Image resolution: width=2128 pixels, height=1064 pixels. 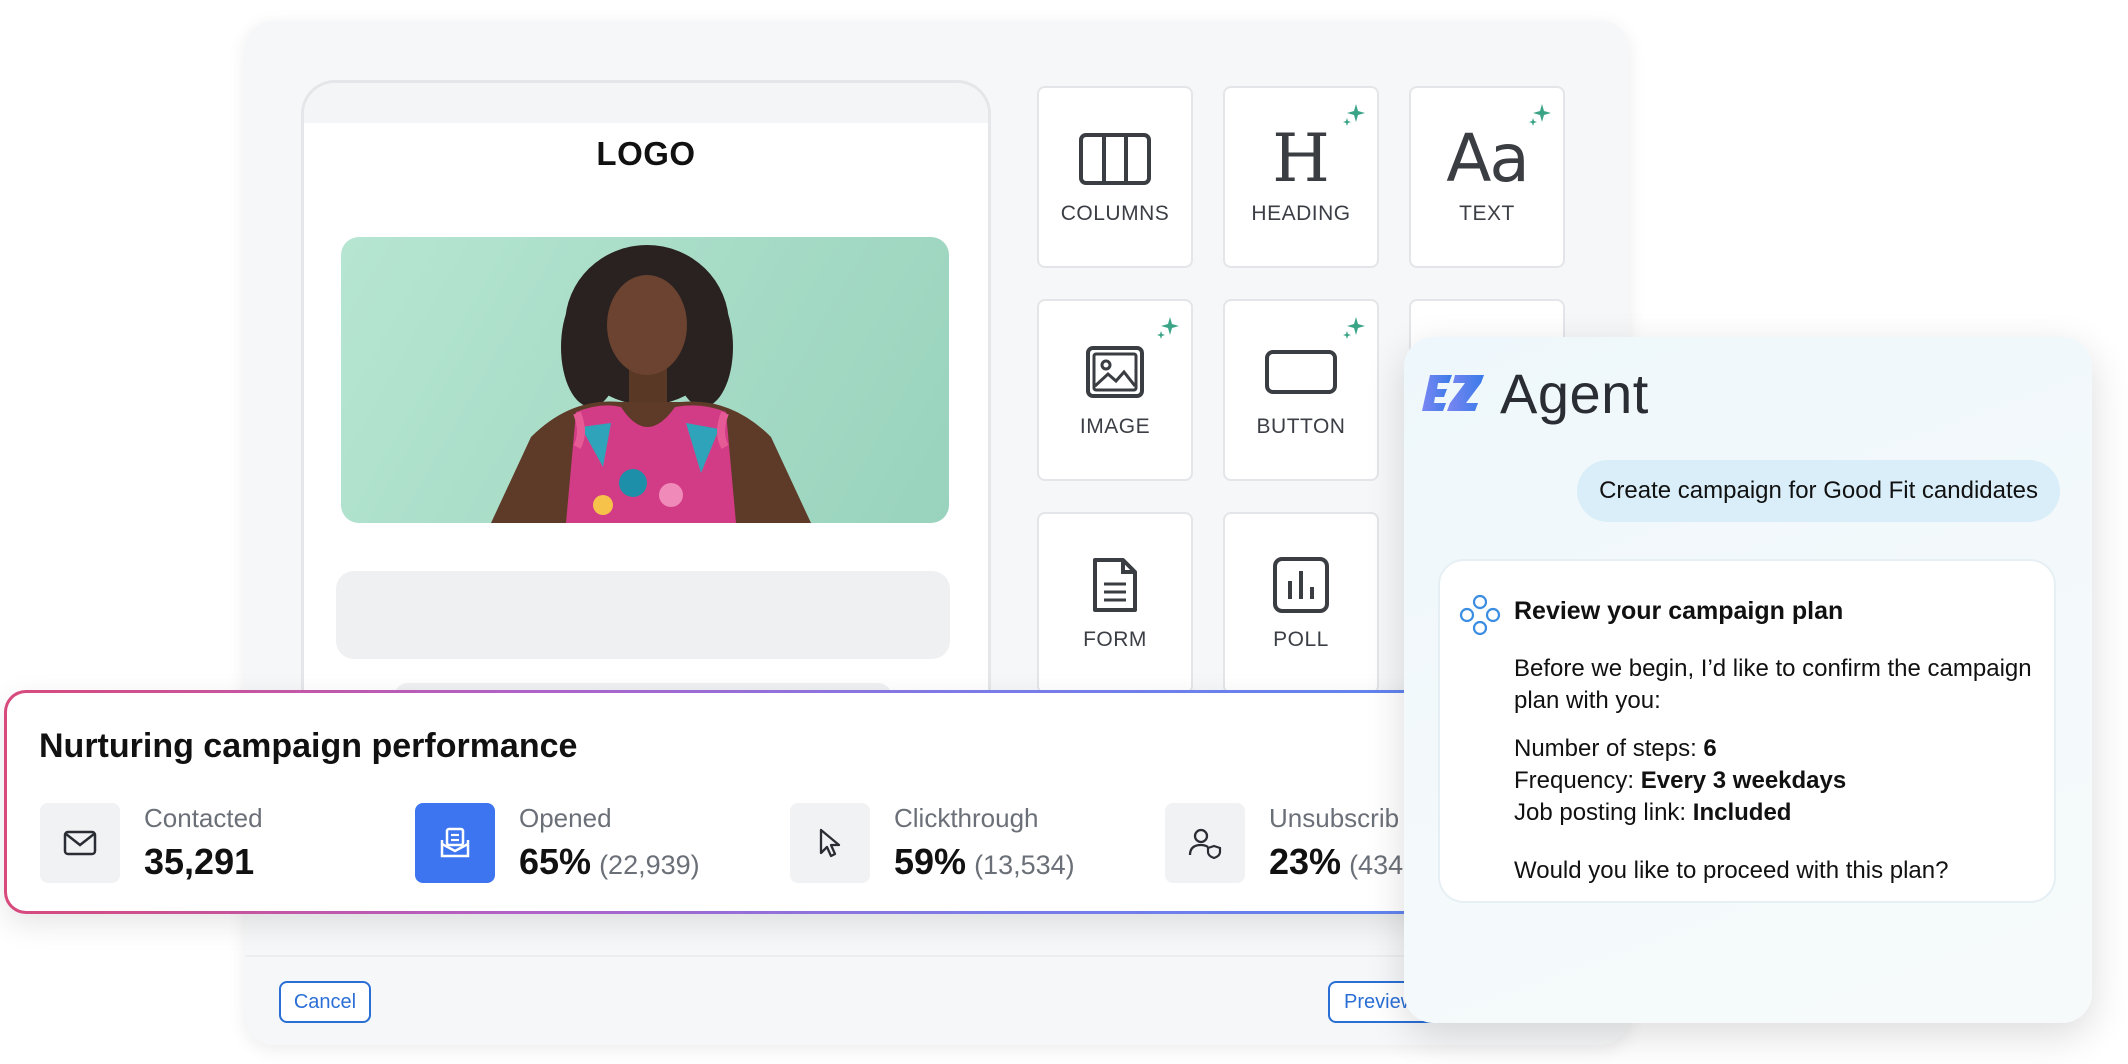 What do you see at coordinates (1305, 861) in the screenshot?
I see `stat-value: 23%` at bounding box center [1305, 861].